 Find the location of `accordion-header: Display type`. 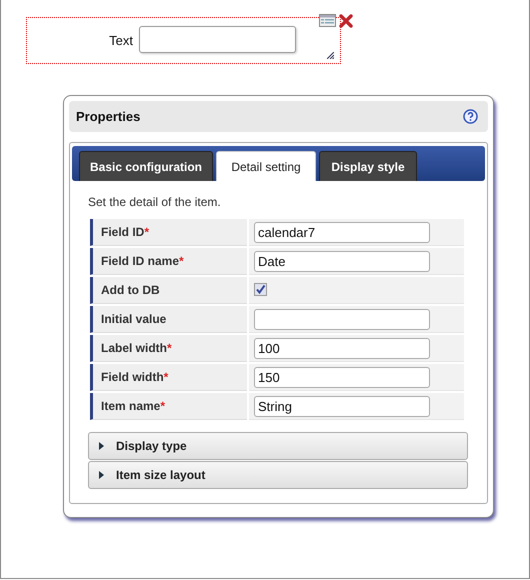

accordion-header: Display type is located at coordinates (278, 446).